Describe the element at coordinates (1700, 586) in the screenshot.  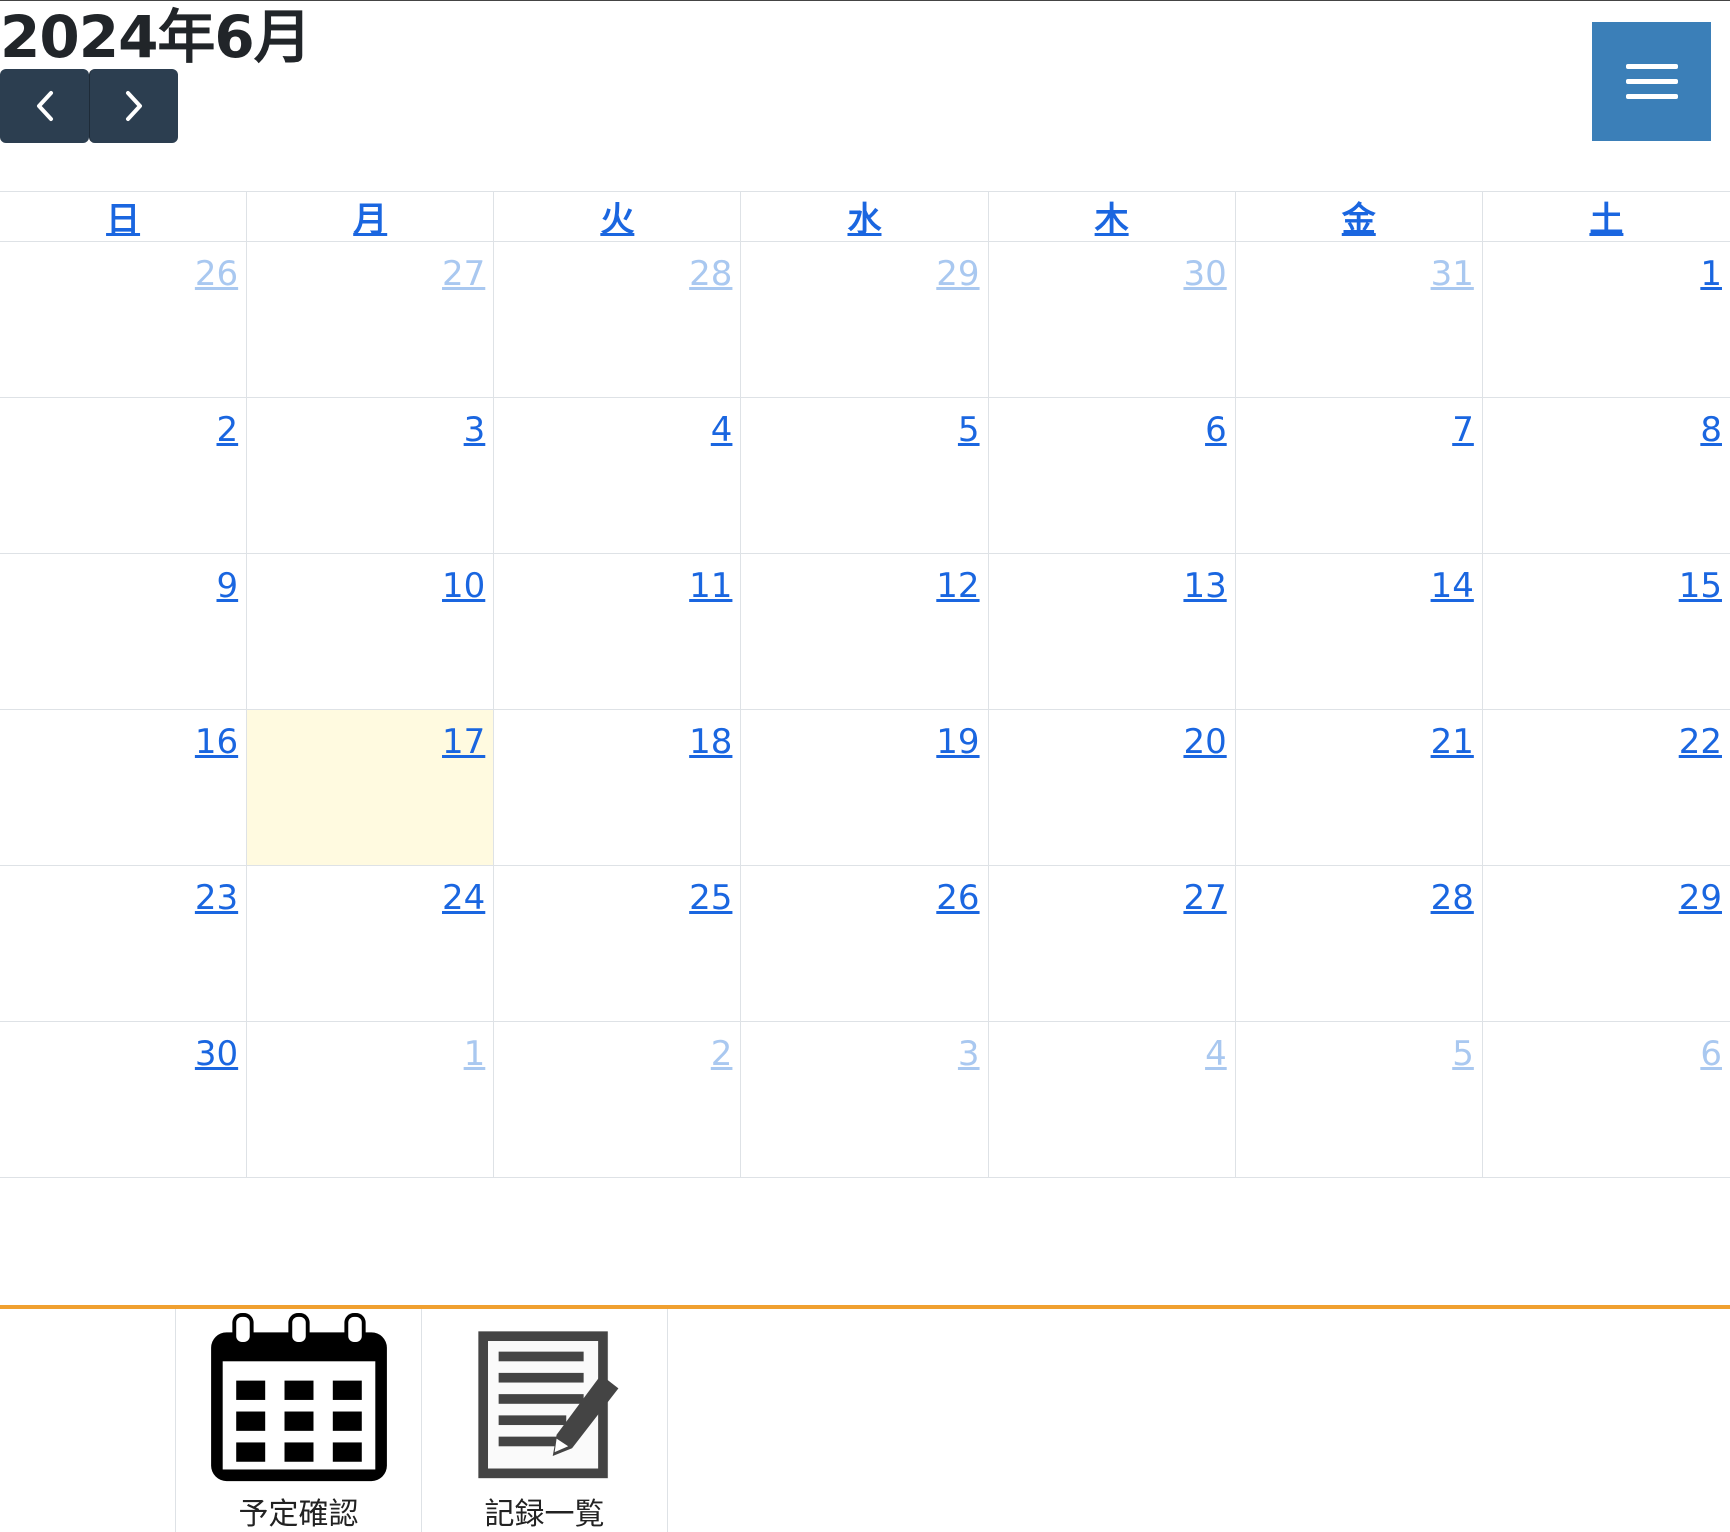
I see `day-number-link: 15` at that location.